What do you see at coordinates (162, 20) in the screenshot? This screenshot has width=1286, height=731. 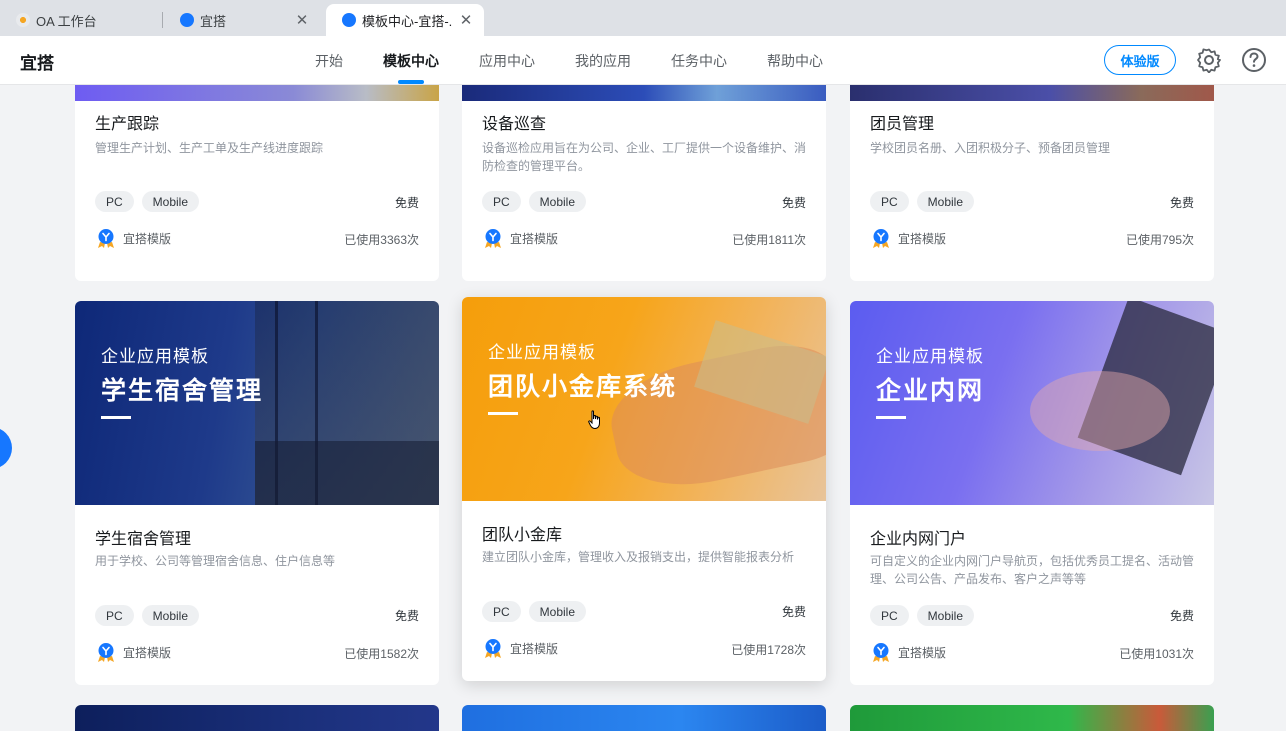 I see `tab-separator` at bounding box center [162, 20].